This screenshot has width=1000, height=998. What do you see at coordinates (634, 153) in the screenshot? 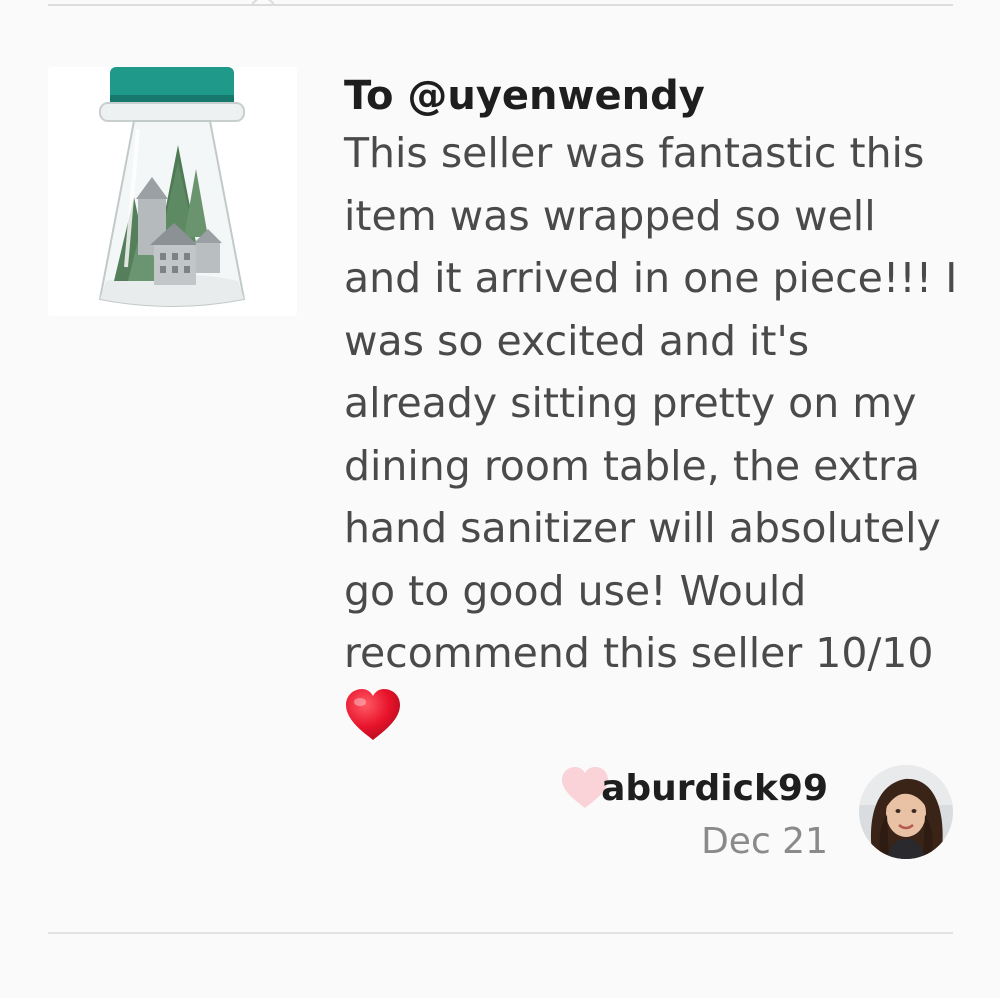
I see `review-text-line: This seller was fantastic this` at bounding box center [634, 153].